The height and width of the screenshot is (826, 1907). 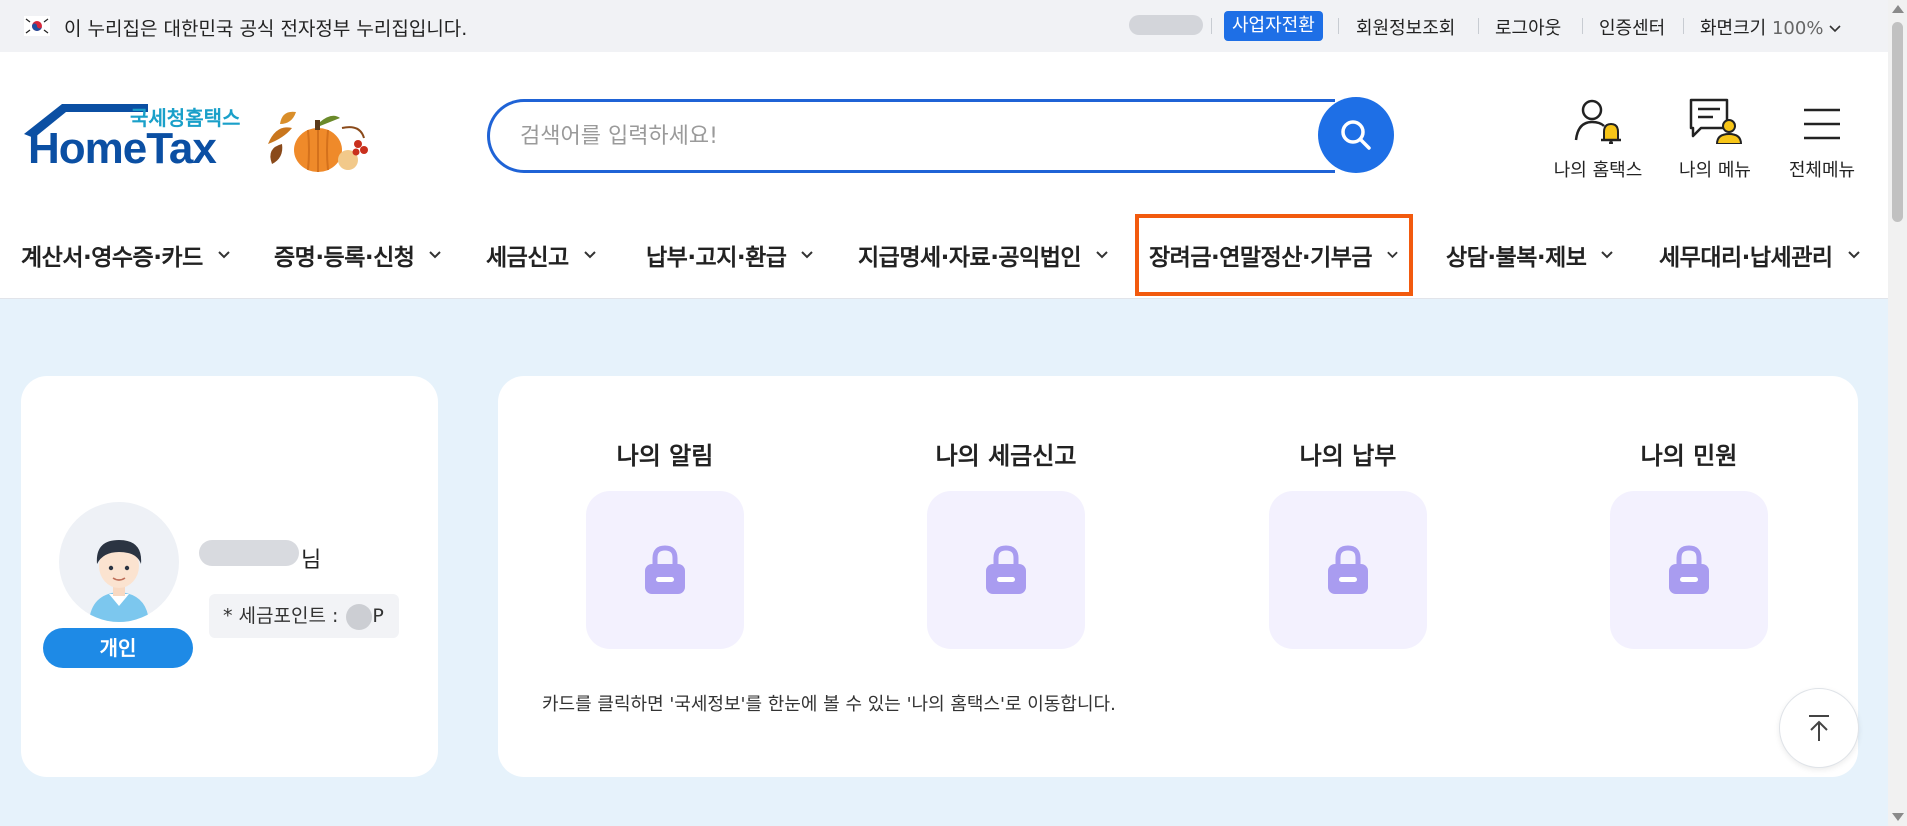 I want to click on card-my-payment: 나의 납부, so click(x=1348, y=542).